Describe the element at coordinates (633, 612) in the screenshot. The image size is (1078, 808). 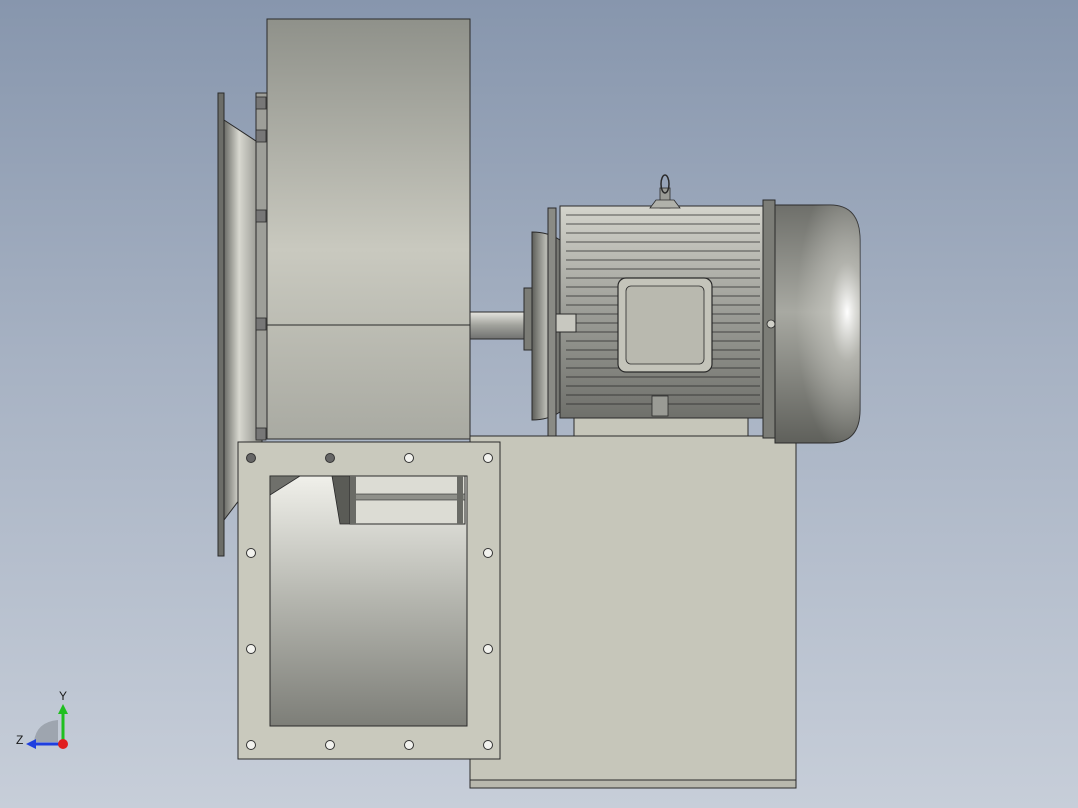
I see `motor-base-frame` at that location.